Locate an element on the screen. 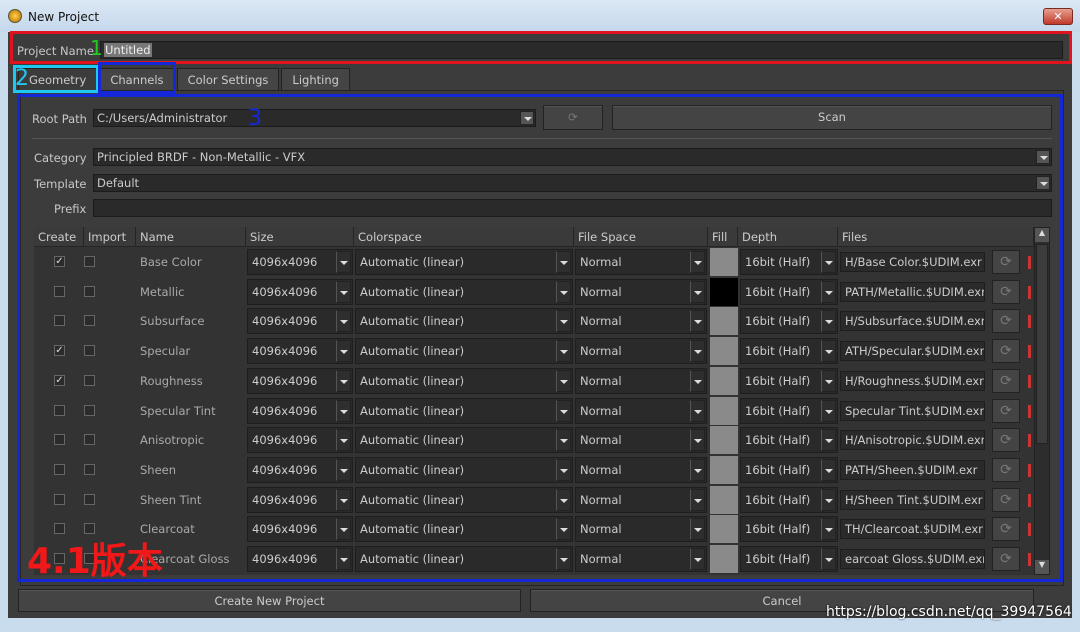 The width and height of the screenshot is (1080, 632). tab-color-settings: Color Settings is located at coordinates (228, 79).